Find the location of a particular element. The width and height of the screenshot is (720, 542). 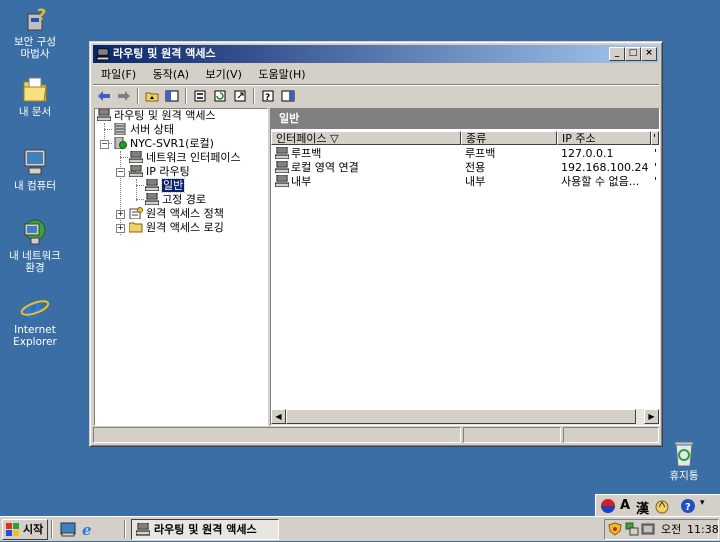

detail-header: 일반 is located at coordinates (465, 119).